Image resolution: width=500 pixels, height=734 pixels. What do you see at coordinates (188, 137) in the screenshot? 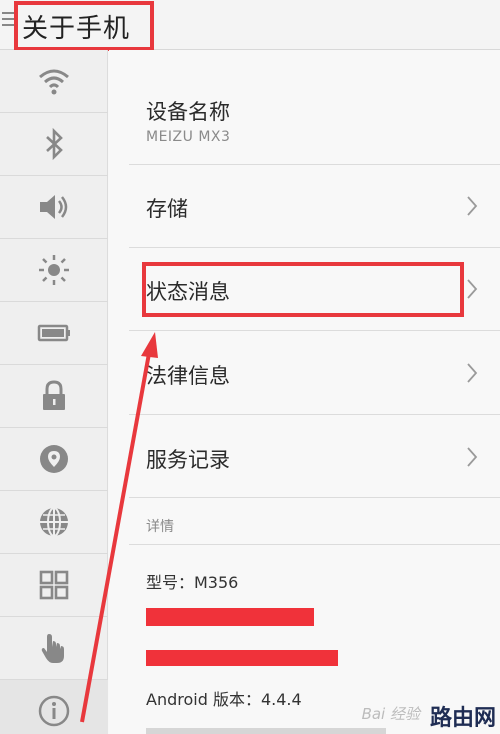
I see `device-name-value: MEIZU MX3` at bounding box center [188, 137].